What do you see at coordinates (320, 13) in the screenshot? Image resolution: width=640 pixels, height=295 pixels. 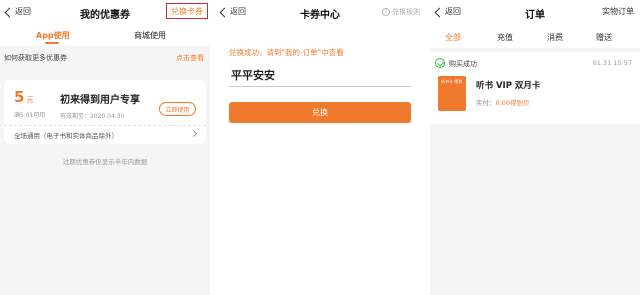 I see `header: 返回 卡券中心 ? 兑换规则` at bounding box center [320, 13].